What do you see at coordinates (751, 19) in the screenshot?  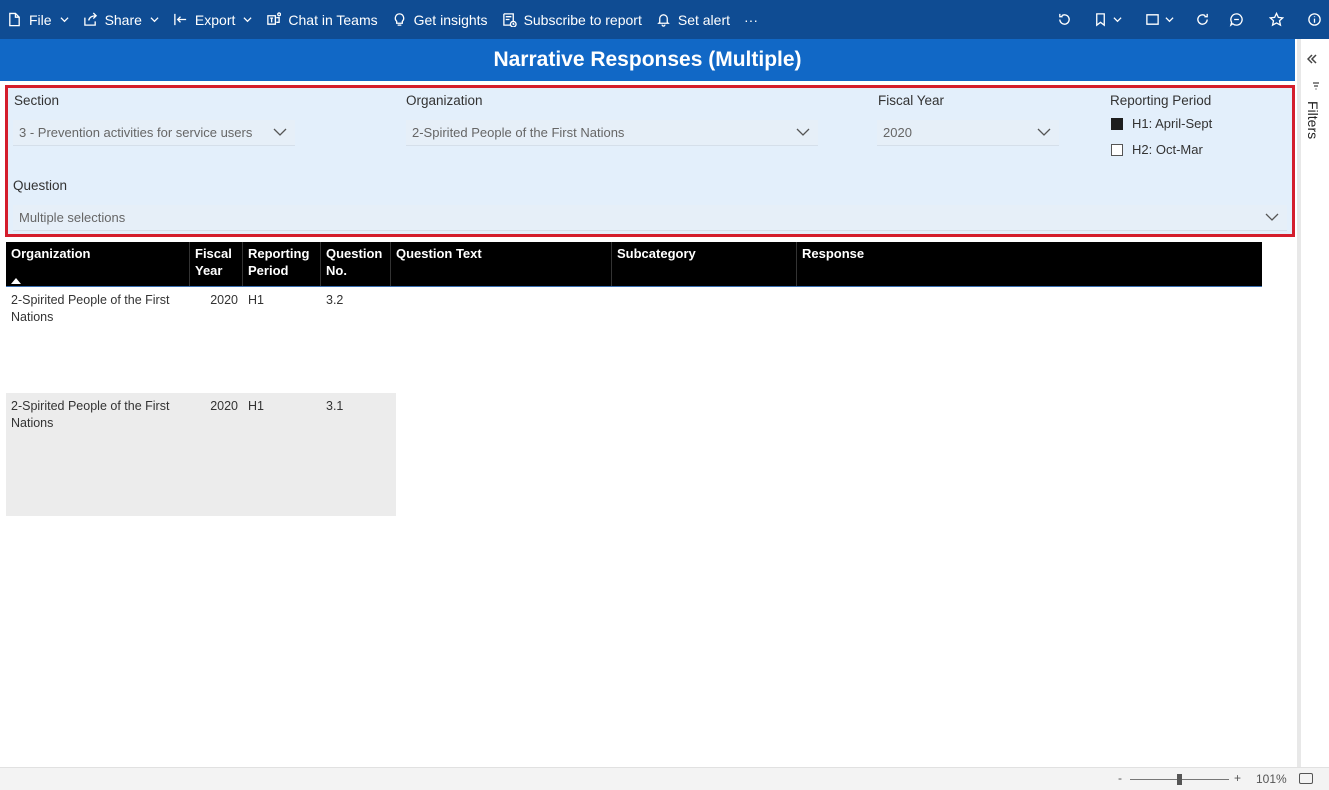 I see `more-options-button: ···` at bounding box center [751, 19].